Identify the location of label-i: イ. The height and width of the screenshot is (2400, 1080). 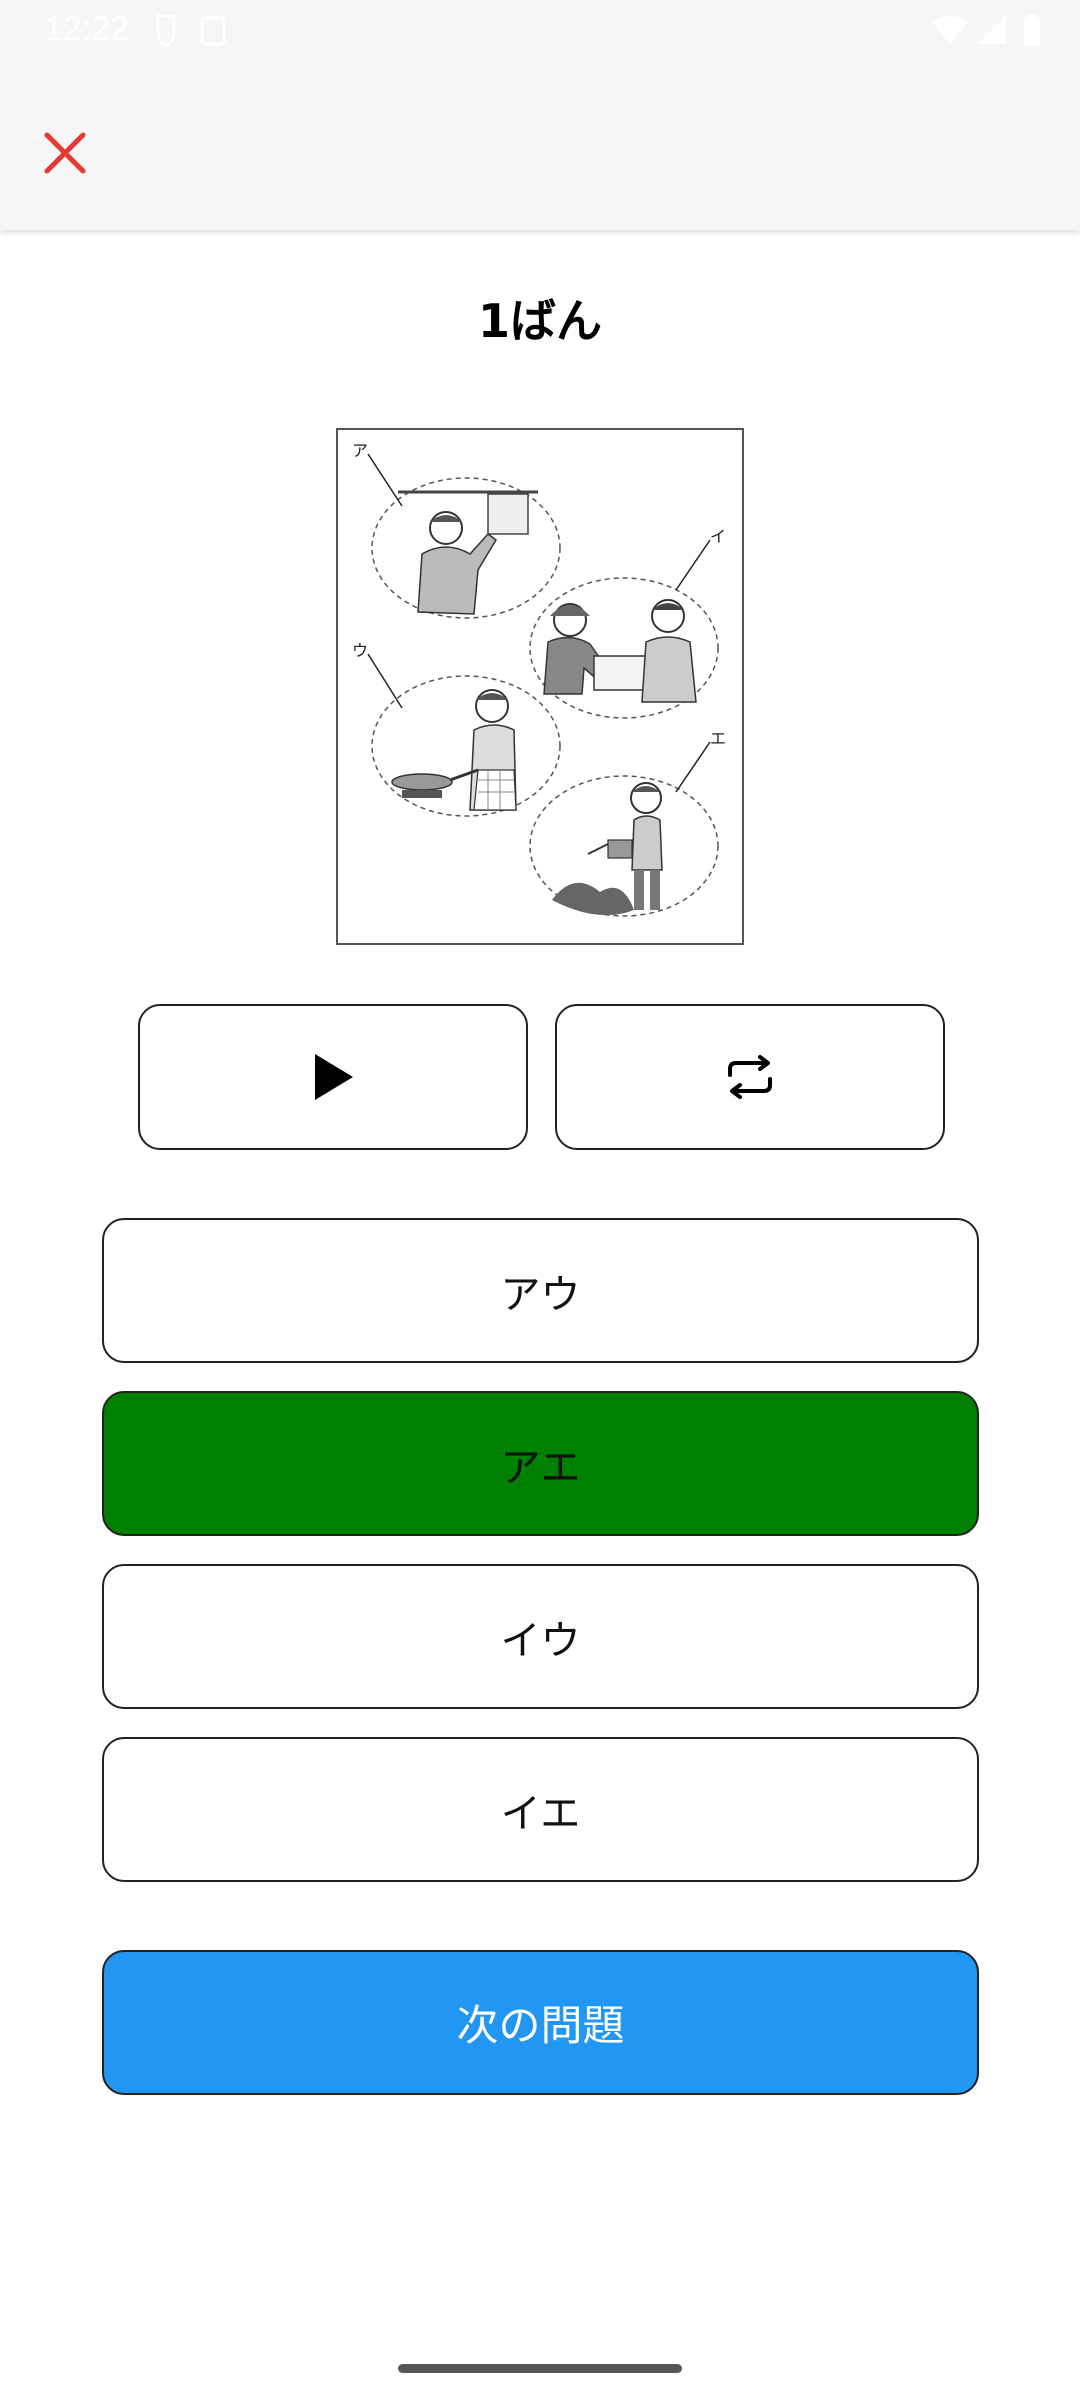
(718, 536).